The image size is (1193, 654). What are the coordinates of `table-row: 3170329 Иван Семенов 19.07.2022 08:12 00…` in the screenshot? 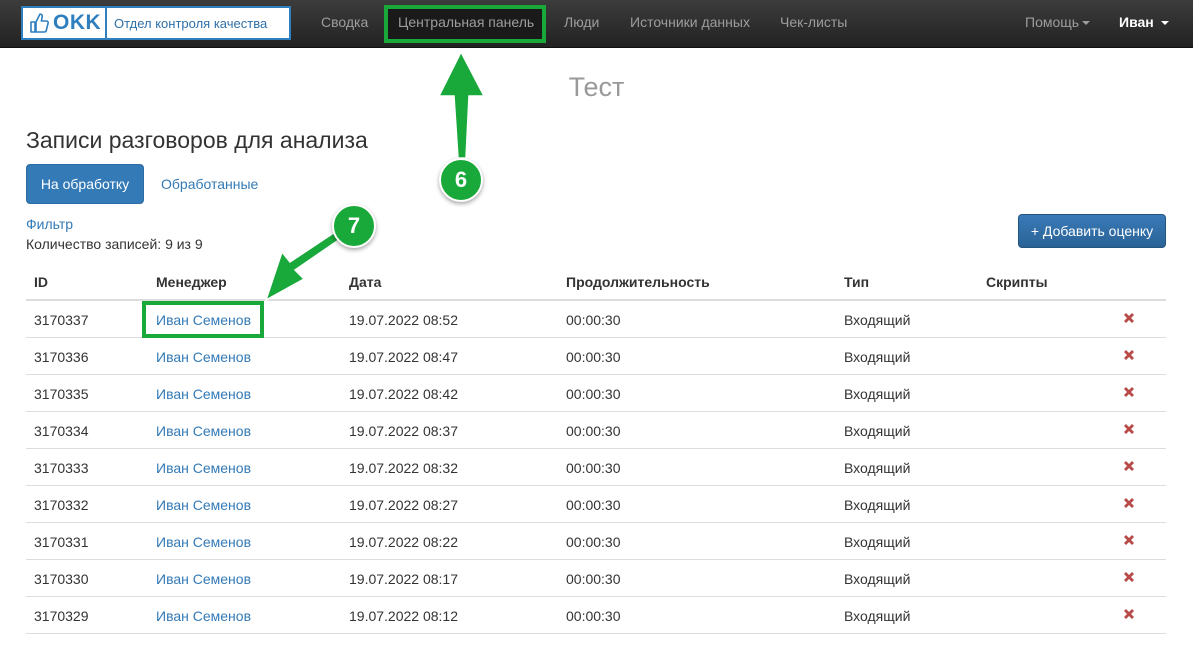 It's located at (596, 615).